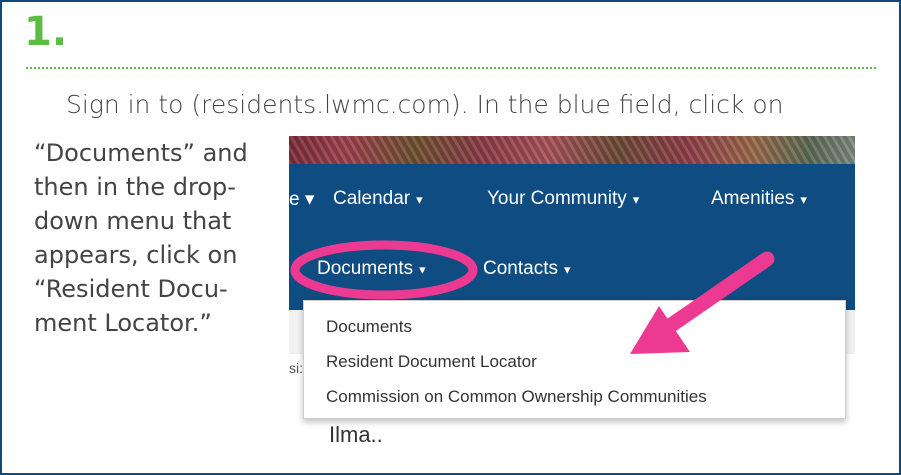 This screenshot has width=901, height=475. What do you see at coordinates (131, 289) in the screenshot?
I see `side-text-line: “Resident Docu-` at bounding box center [131, 289].